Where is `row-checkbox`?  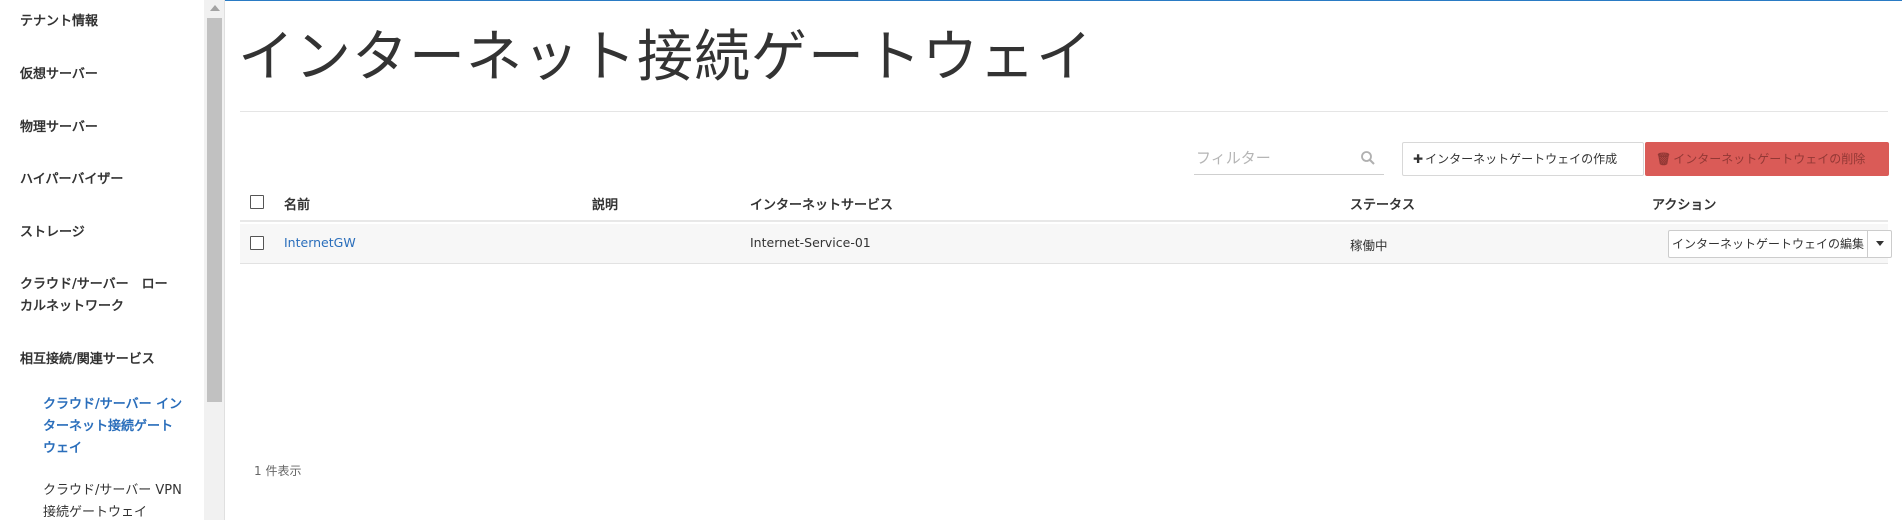
row-checkbox is located at coordinates (257, 243).